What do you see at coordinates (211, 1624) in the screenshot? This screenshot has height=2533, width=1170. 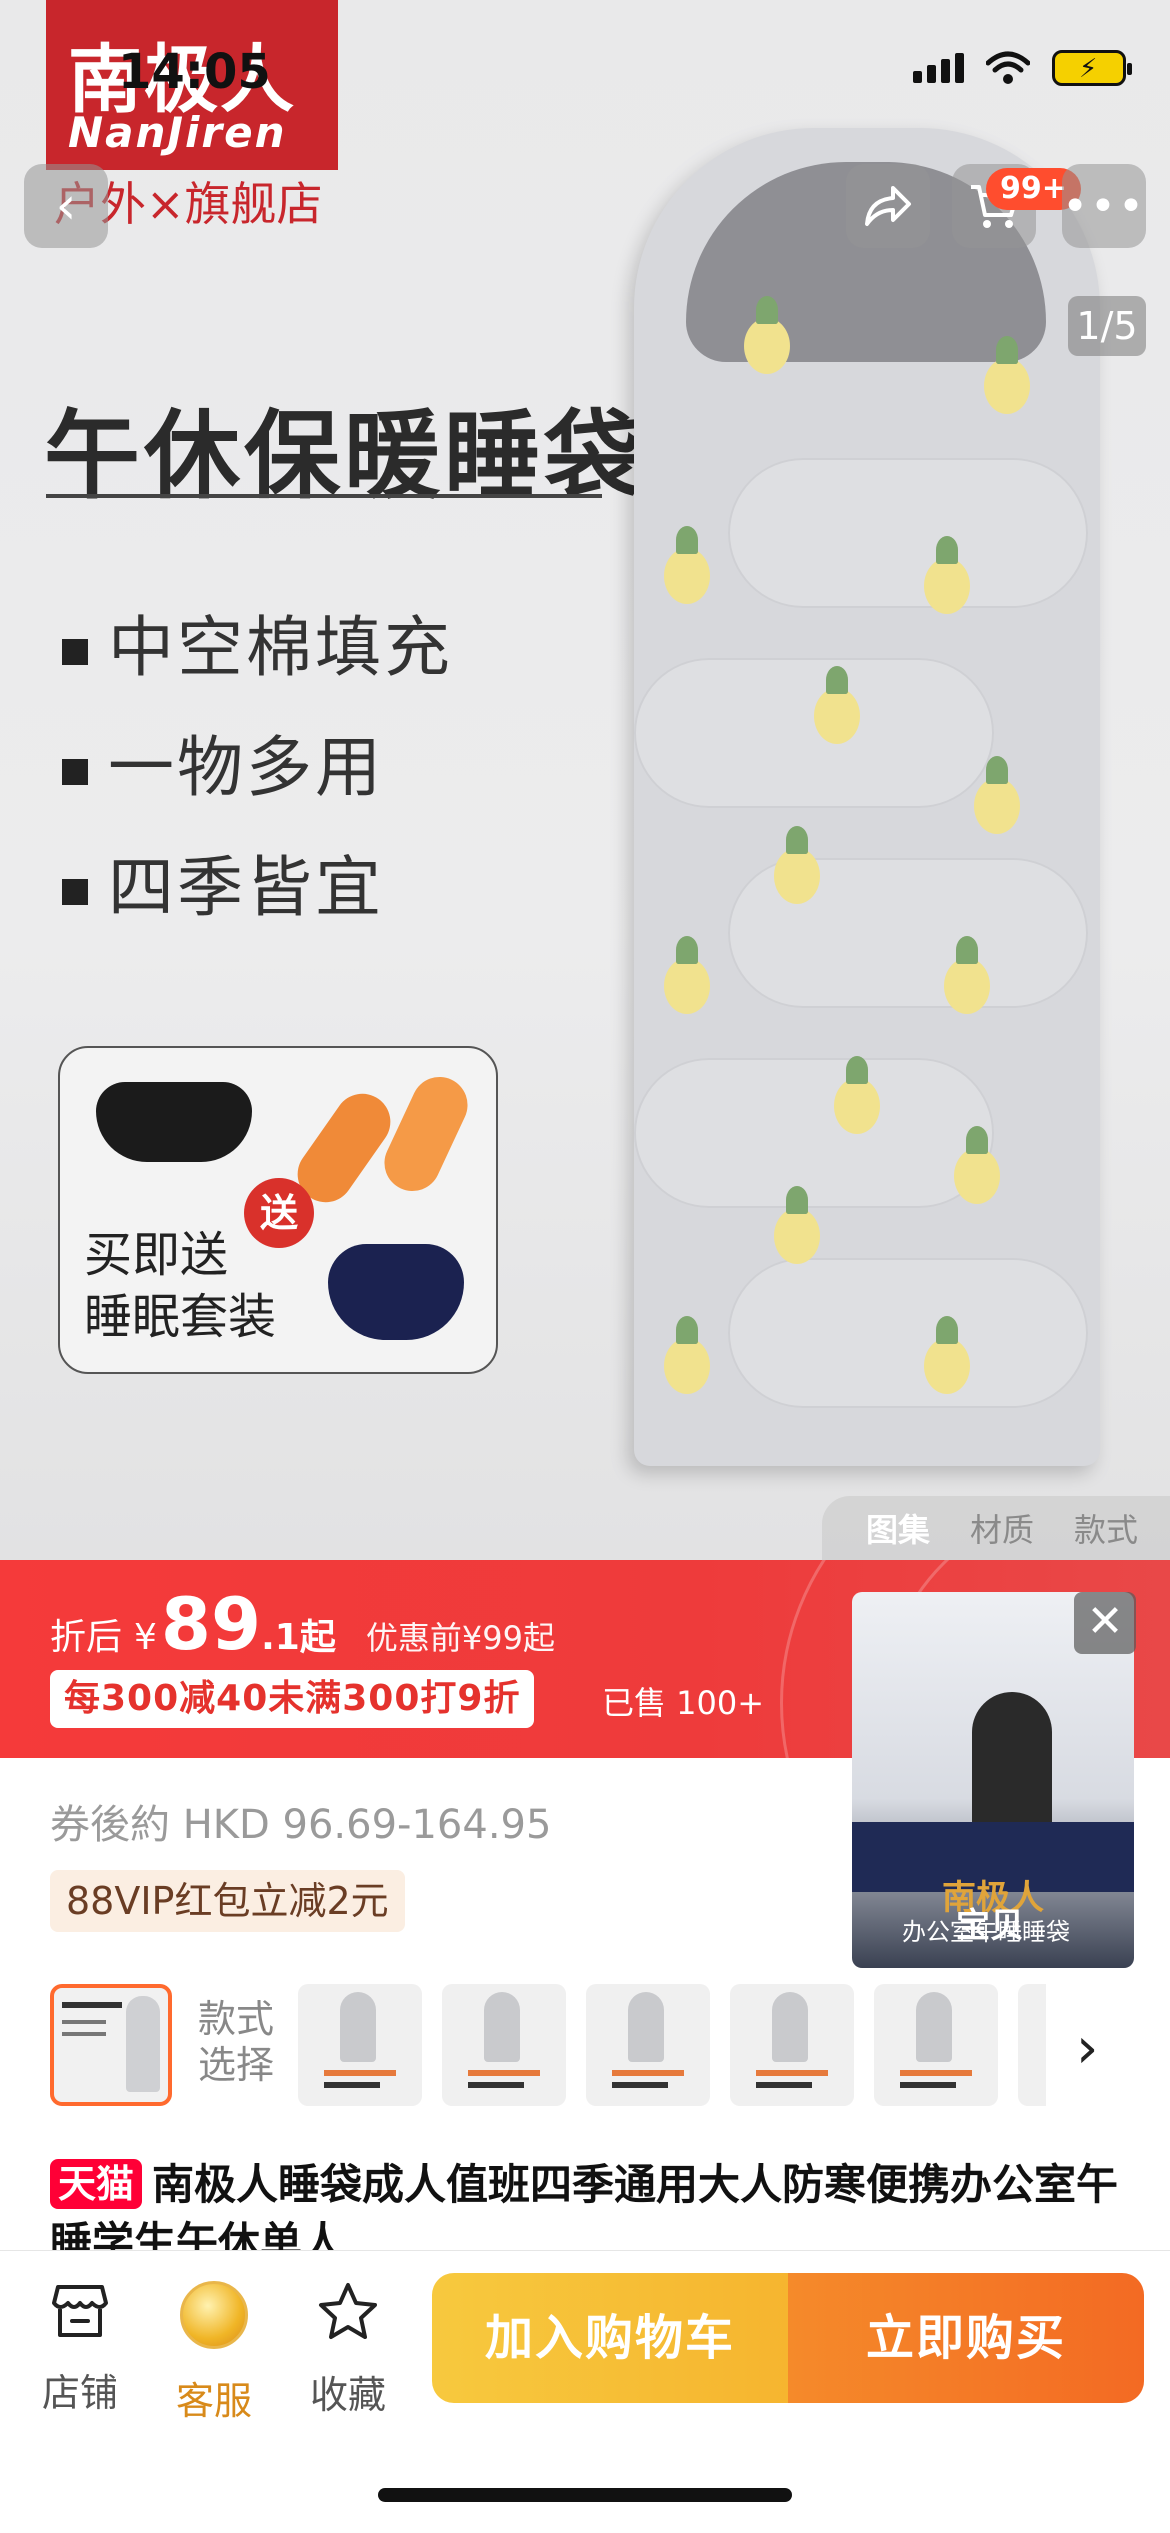 I see `price-integer: 89` at bounding box center [211, 1624].